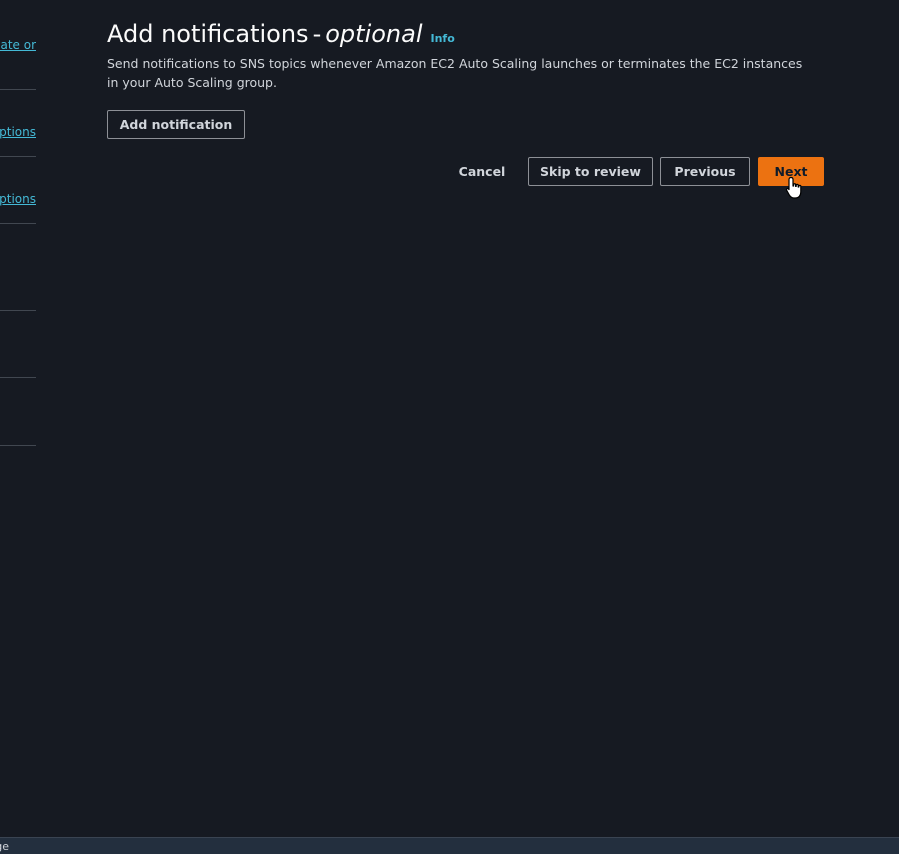  I want to click on cancel-button: Cancel, so click(482, 171).